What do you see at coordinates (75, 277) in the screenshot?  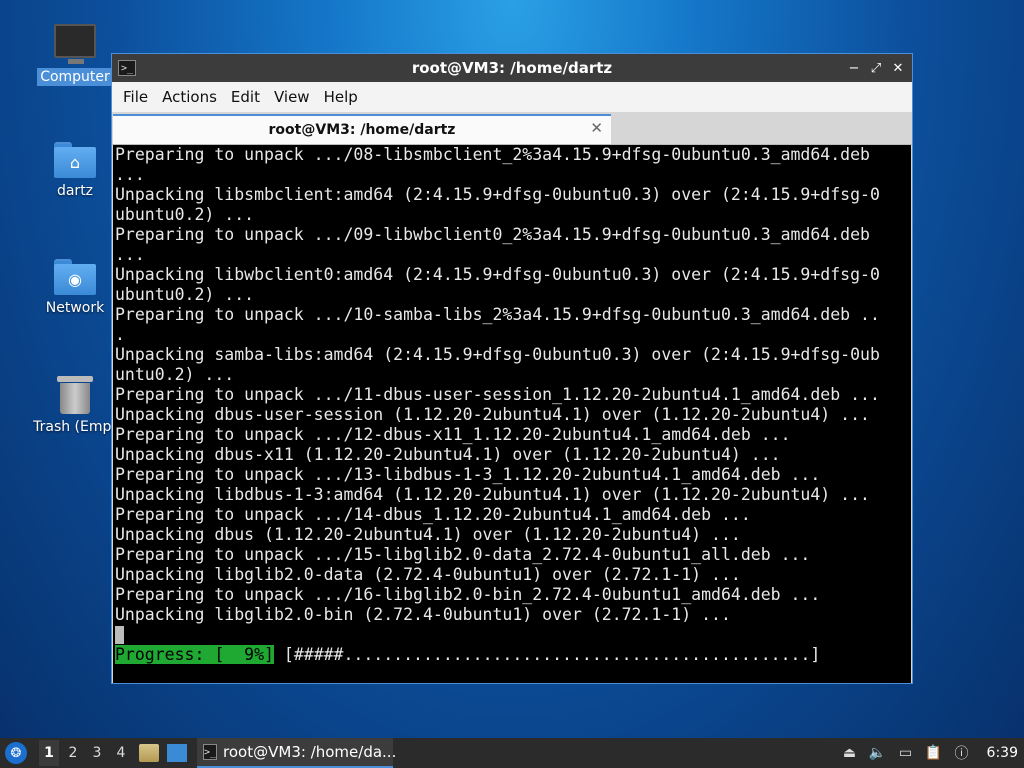 I see `network-folder-icon: ◉` at bounding box center [75, 277].